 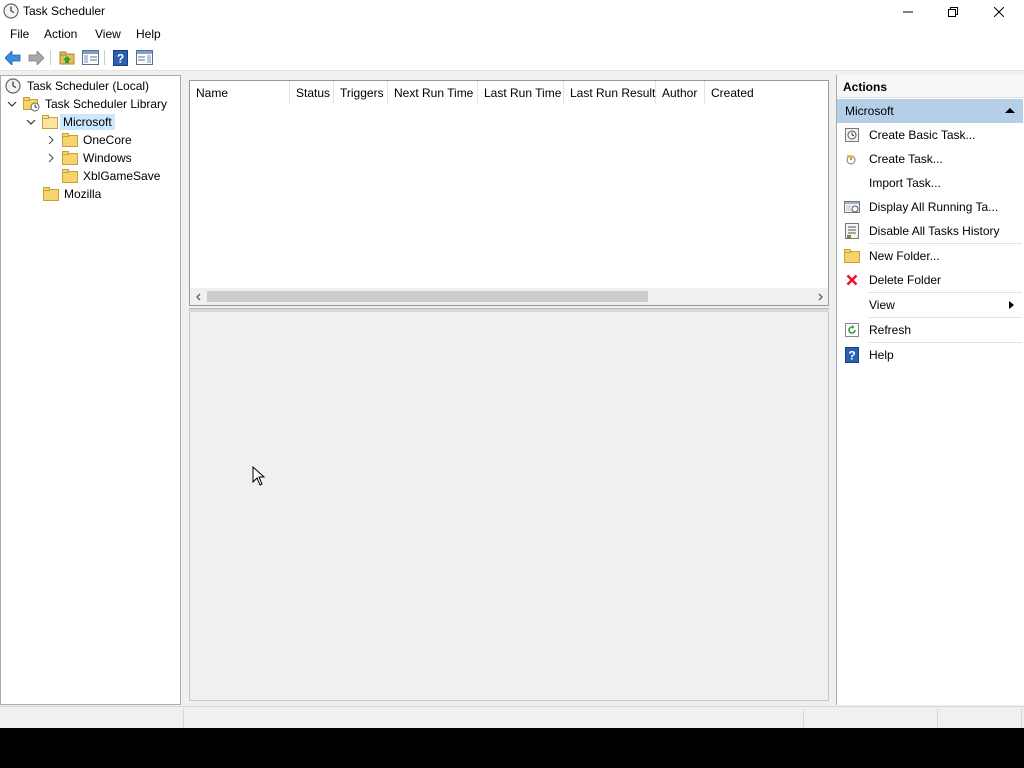 I want to click on scroll-left-button, so click(x=198, y=296).